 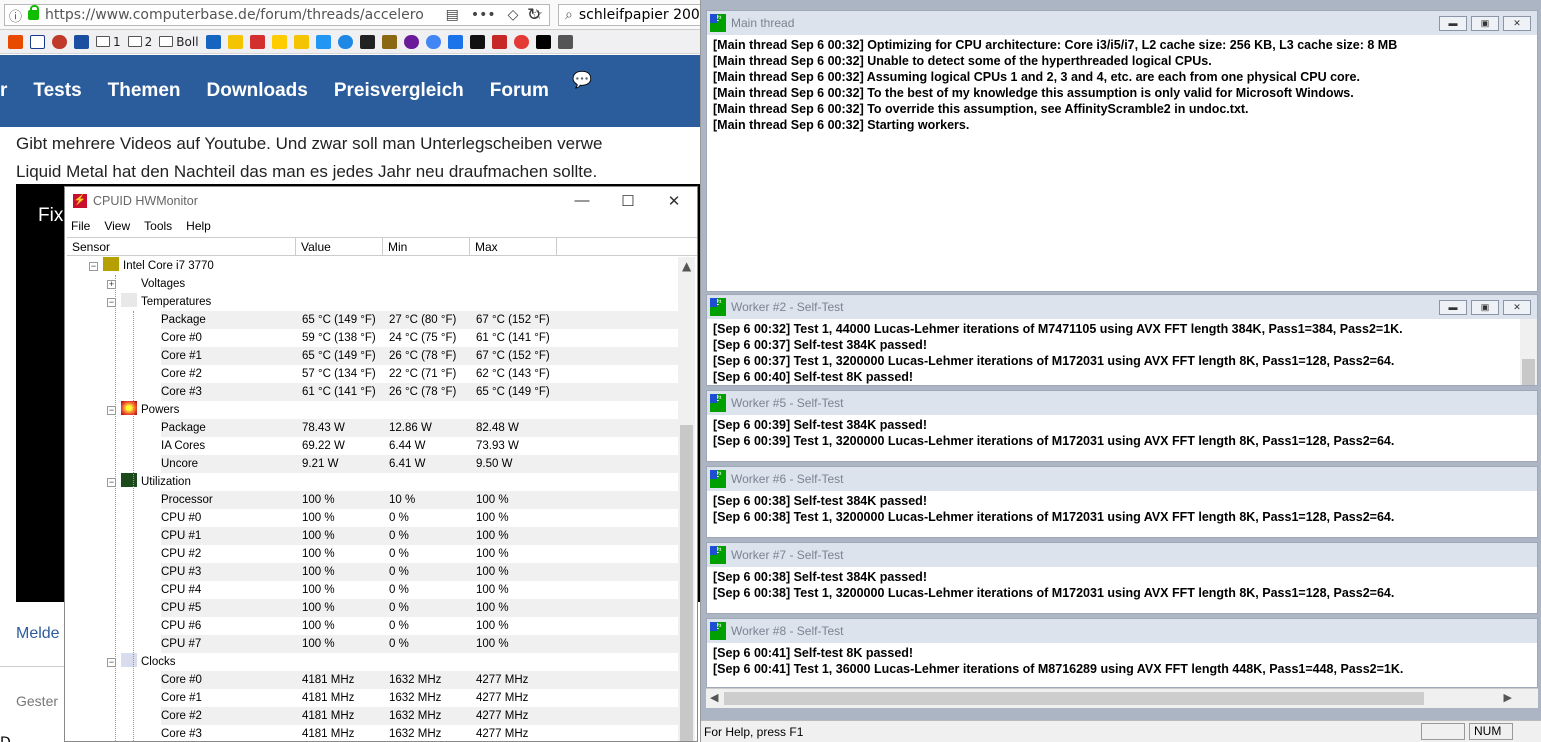 What do you see at coordinates (198, 226) in the screenshot?
I see `menu-help: Help` at bounding box center [198, 226].